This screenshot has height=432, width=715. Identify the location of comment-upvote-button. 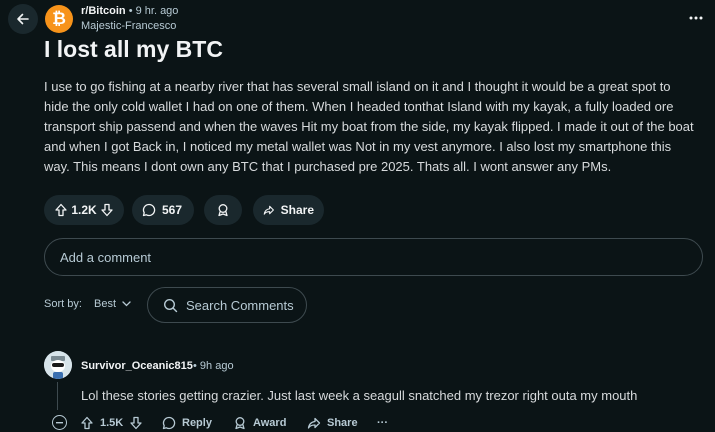
(87, 423).